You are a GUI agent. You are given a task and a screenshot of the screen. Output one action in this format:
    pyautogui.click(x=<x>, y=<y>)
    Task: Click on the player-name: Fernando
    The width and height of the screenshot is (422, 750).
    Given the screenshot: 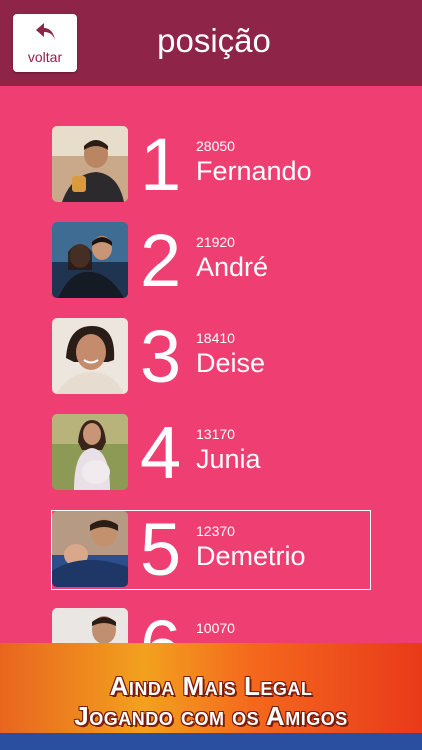 What is the action you would take?
    pyautogui.click(x=254, y=171)
    